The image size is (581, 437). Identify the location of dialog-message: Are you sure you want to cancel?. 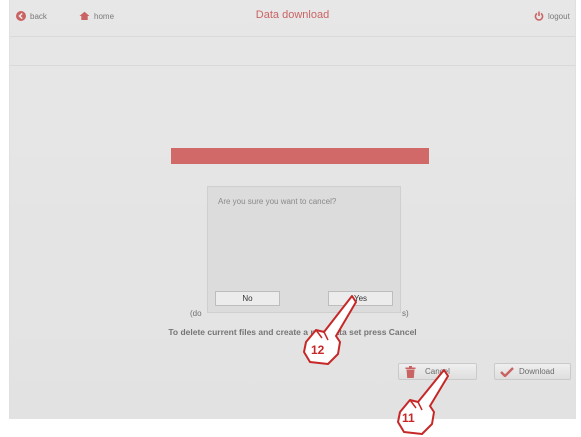
(277, 201).